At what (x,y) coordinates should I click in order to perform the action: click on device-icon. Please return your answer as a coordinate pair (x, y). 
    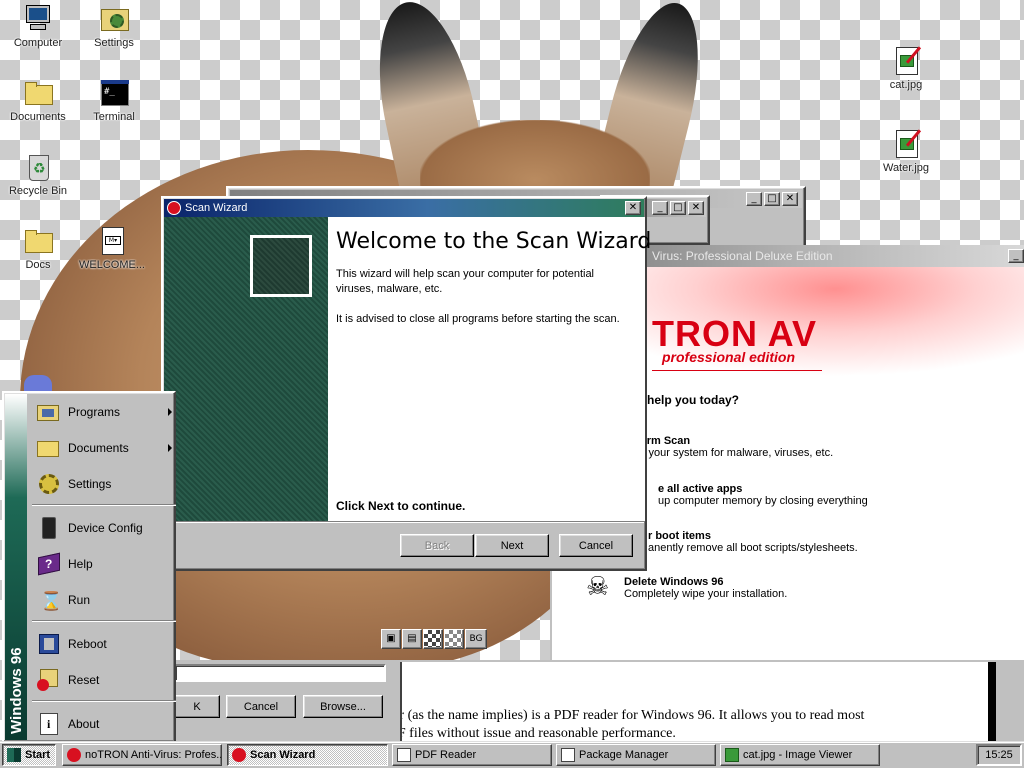
    Looking at the image, I should click on (49, 528).